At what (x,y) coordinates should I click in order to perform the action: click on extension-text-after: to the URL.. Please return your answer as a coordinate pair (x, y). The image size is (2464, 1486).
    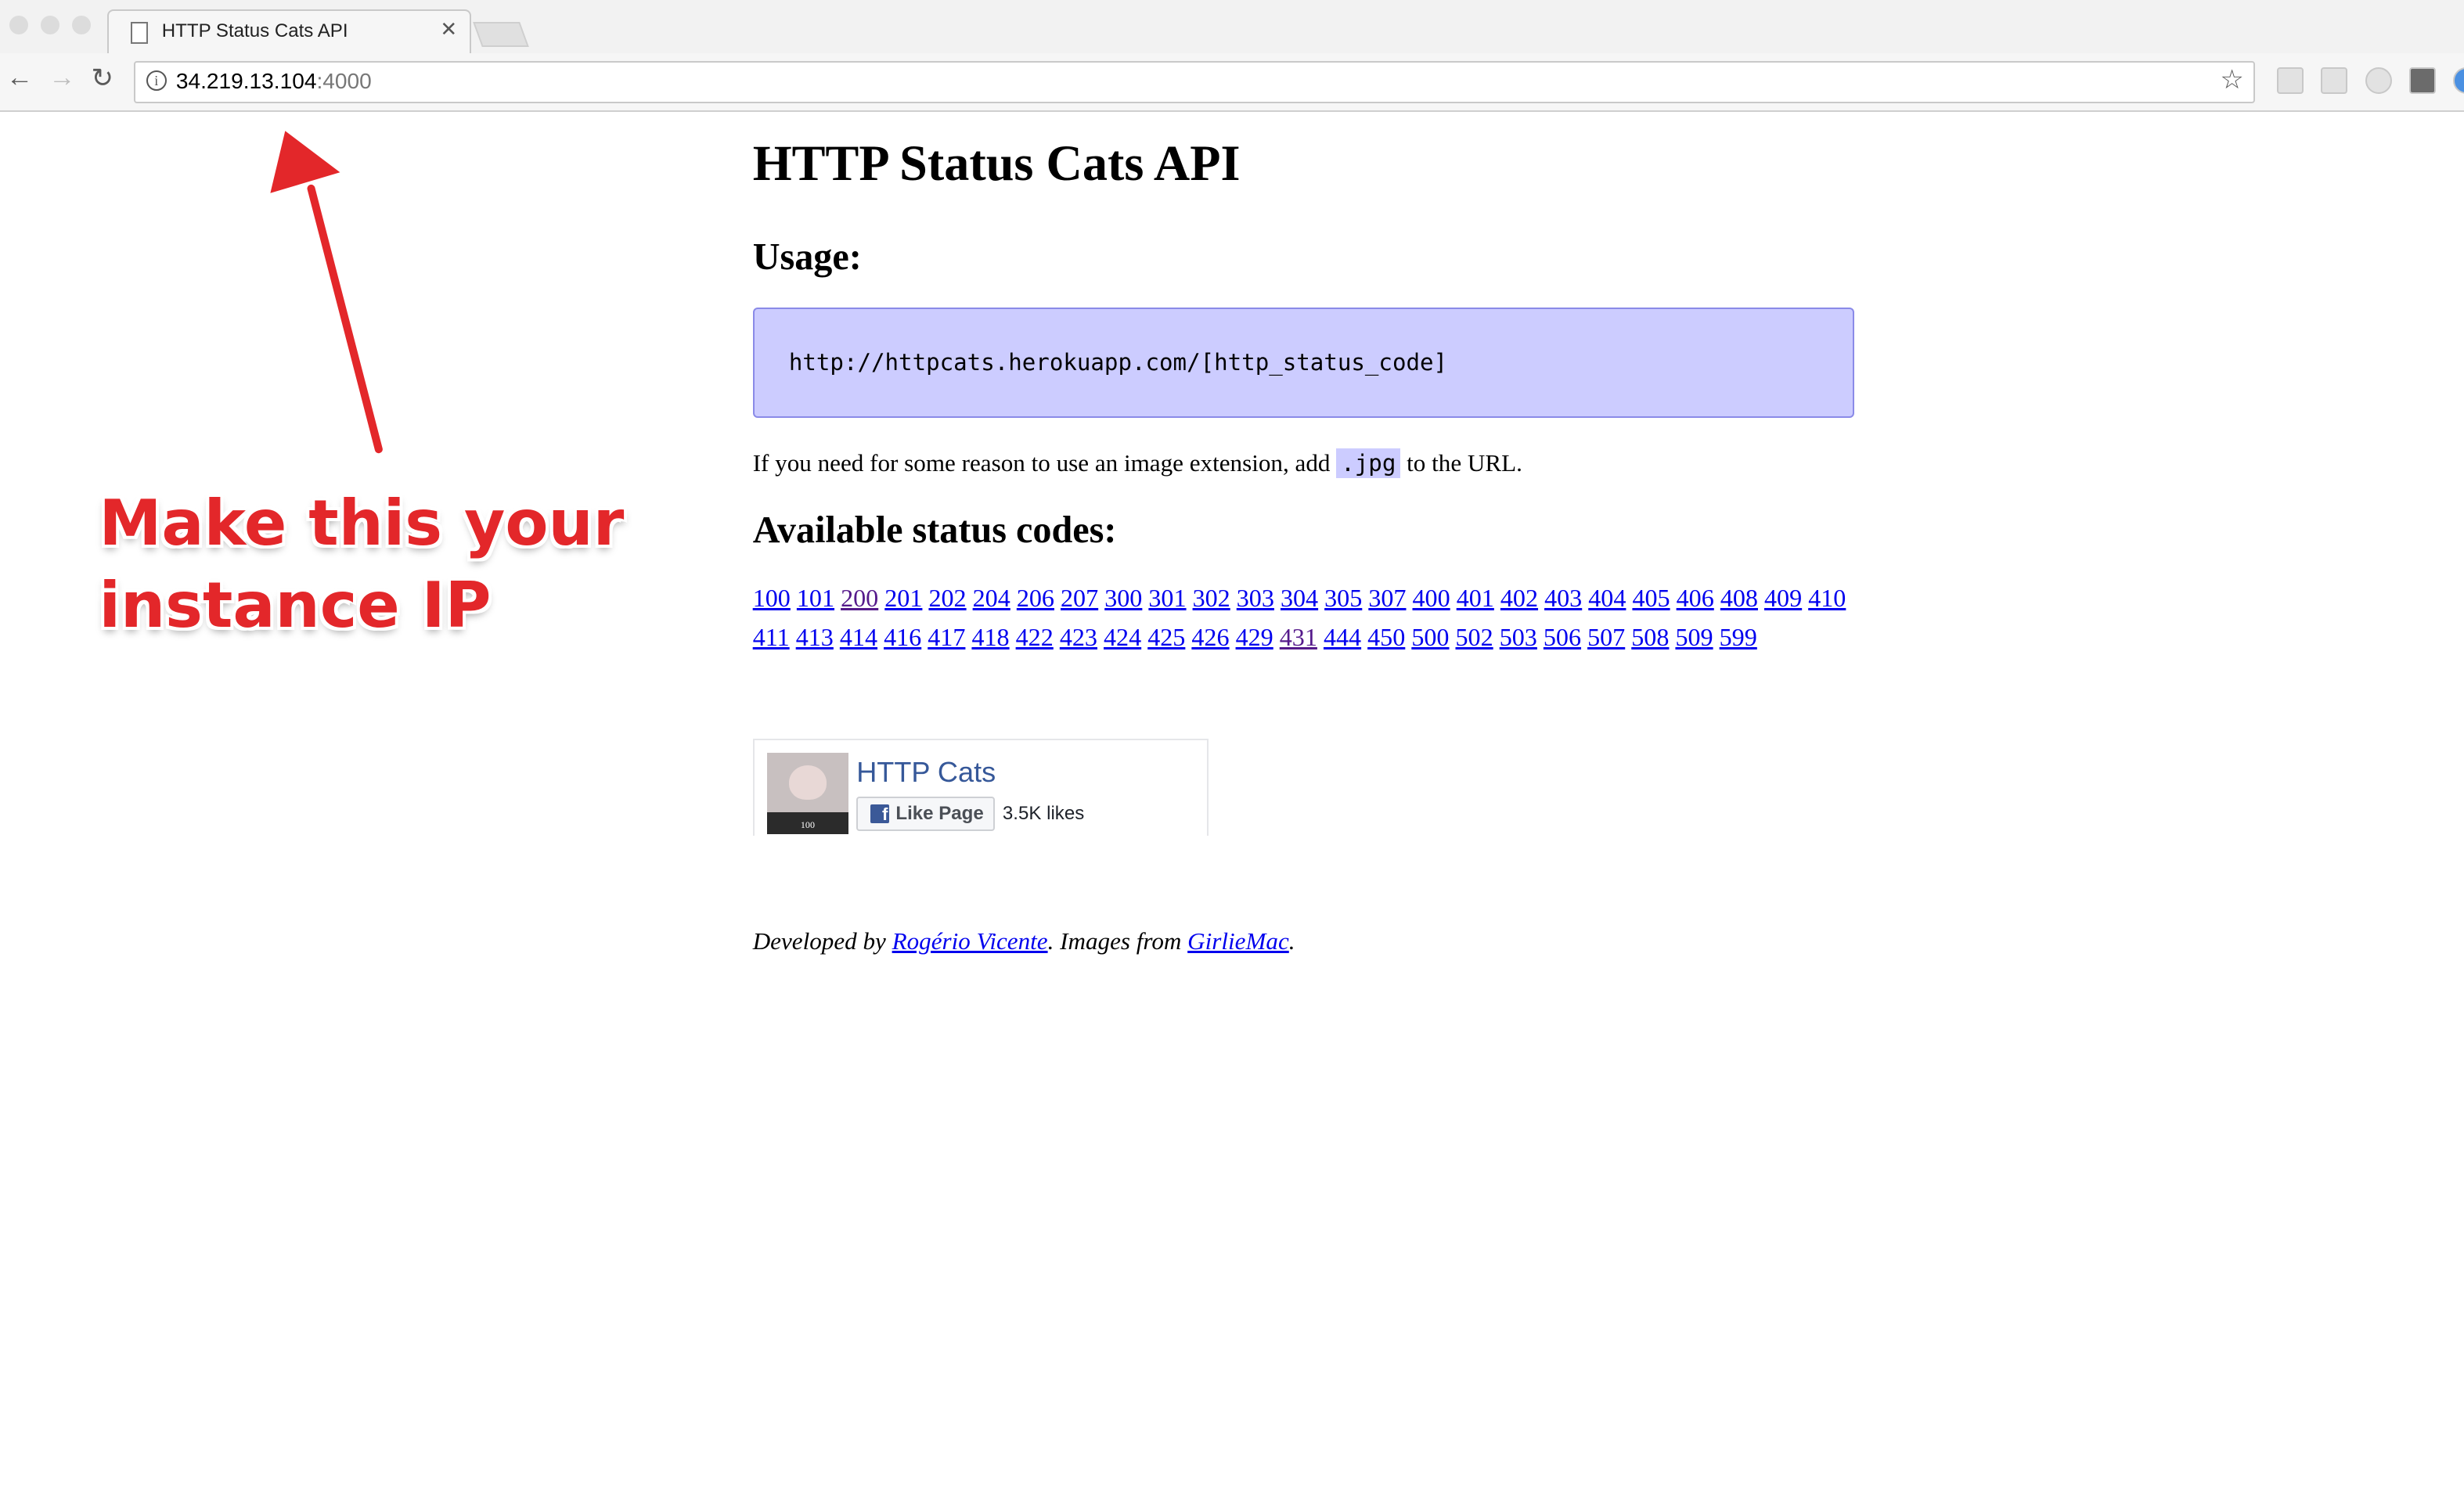
    Looking at the image, I should click on (1461, 463).